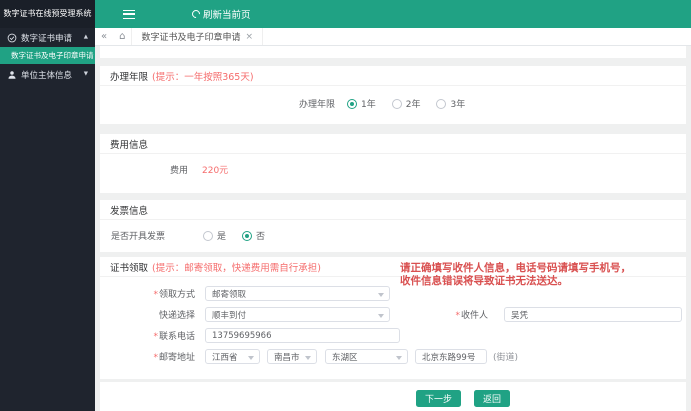 This screenshot has height=411, width=691. What do you see at coordinates (12, 75) in the screenshot?
I see `organization-icon` at bounding box center [12, 75].